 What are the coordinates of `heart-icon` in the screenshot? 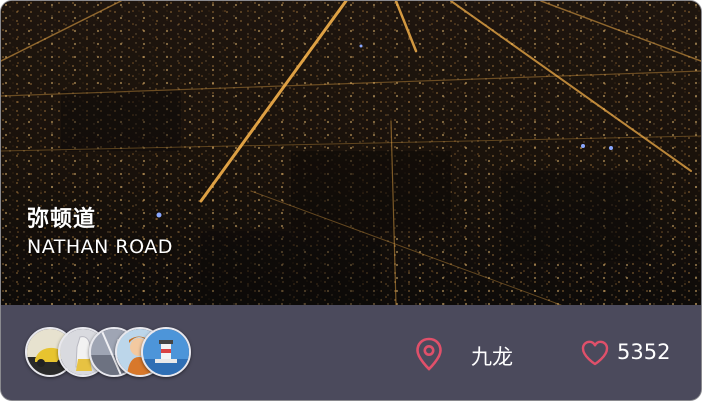 It's located at (595, 353).